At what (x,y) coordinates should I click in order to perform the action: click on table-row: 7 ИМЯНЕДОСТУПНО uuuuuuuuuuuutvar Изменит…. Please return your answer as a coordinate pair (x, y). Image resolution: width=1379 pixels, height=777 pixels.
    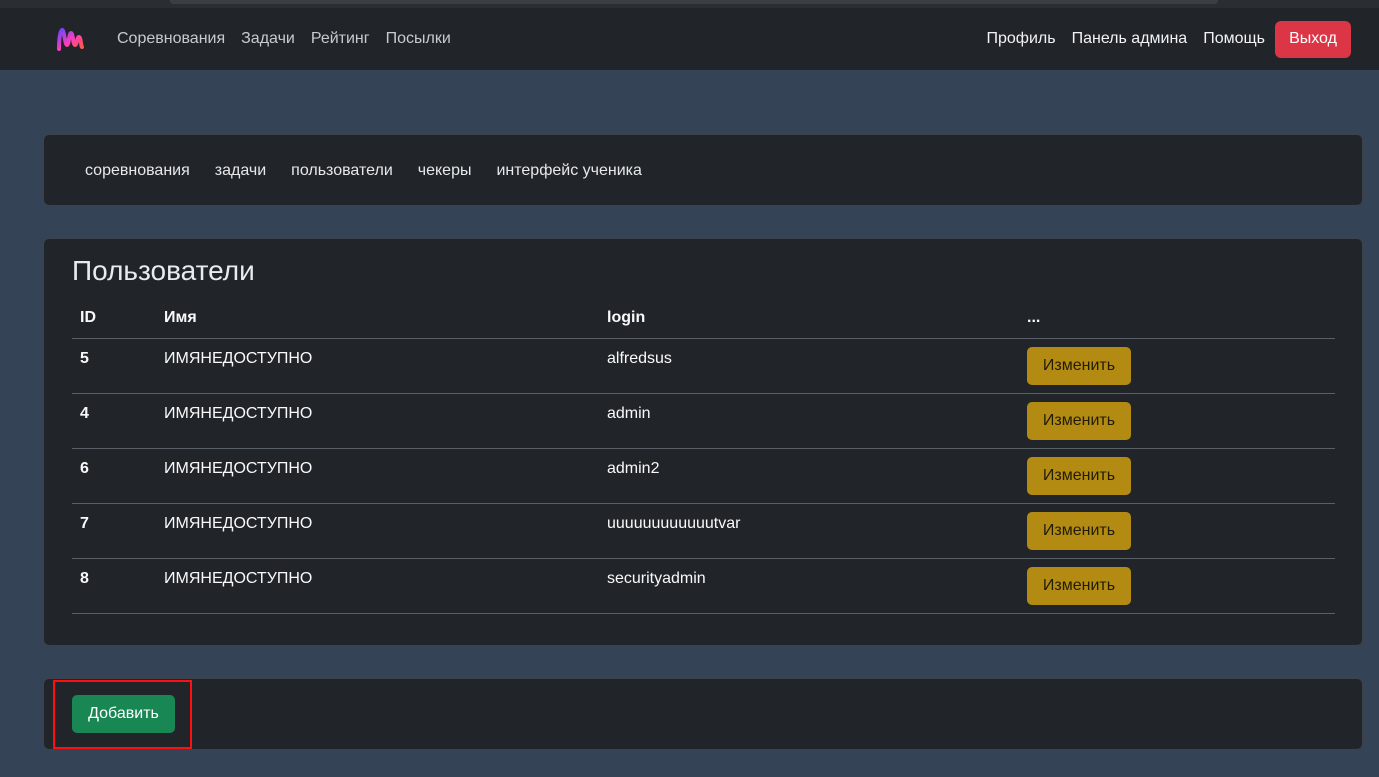
    Looking at the image, I should click on (703, 531).